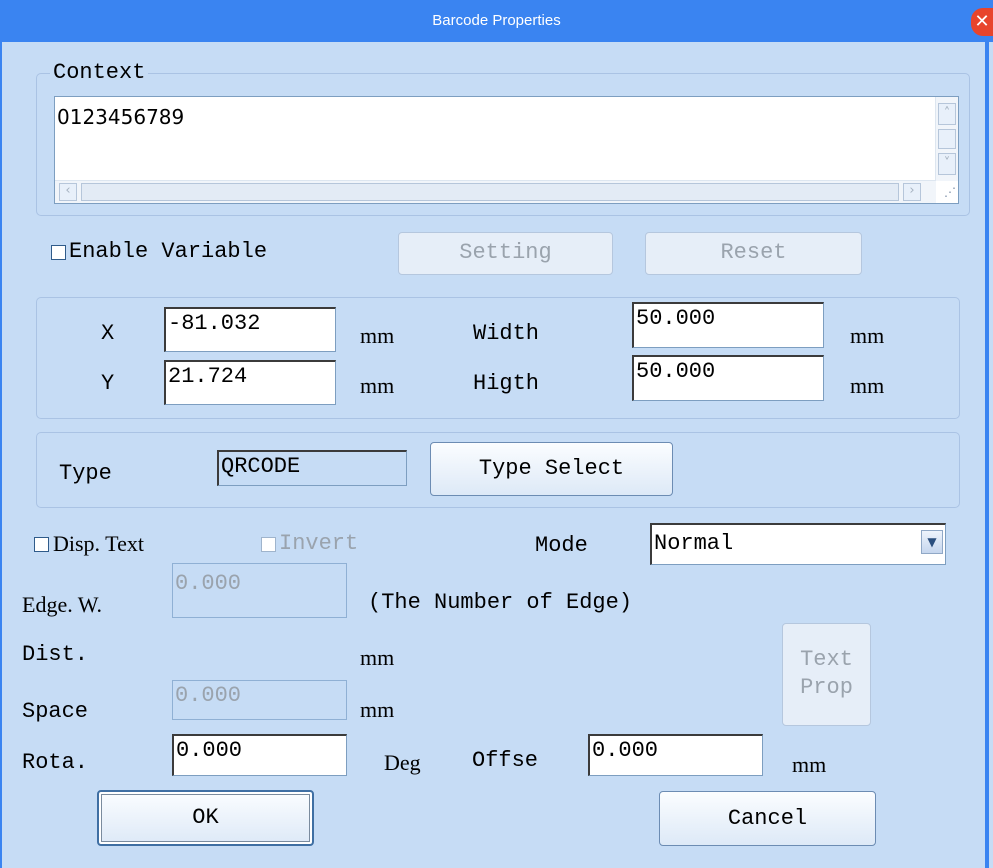  I want to click on context-text: 0123456789, so click(121, 117).